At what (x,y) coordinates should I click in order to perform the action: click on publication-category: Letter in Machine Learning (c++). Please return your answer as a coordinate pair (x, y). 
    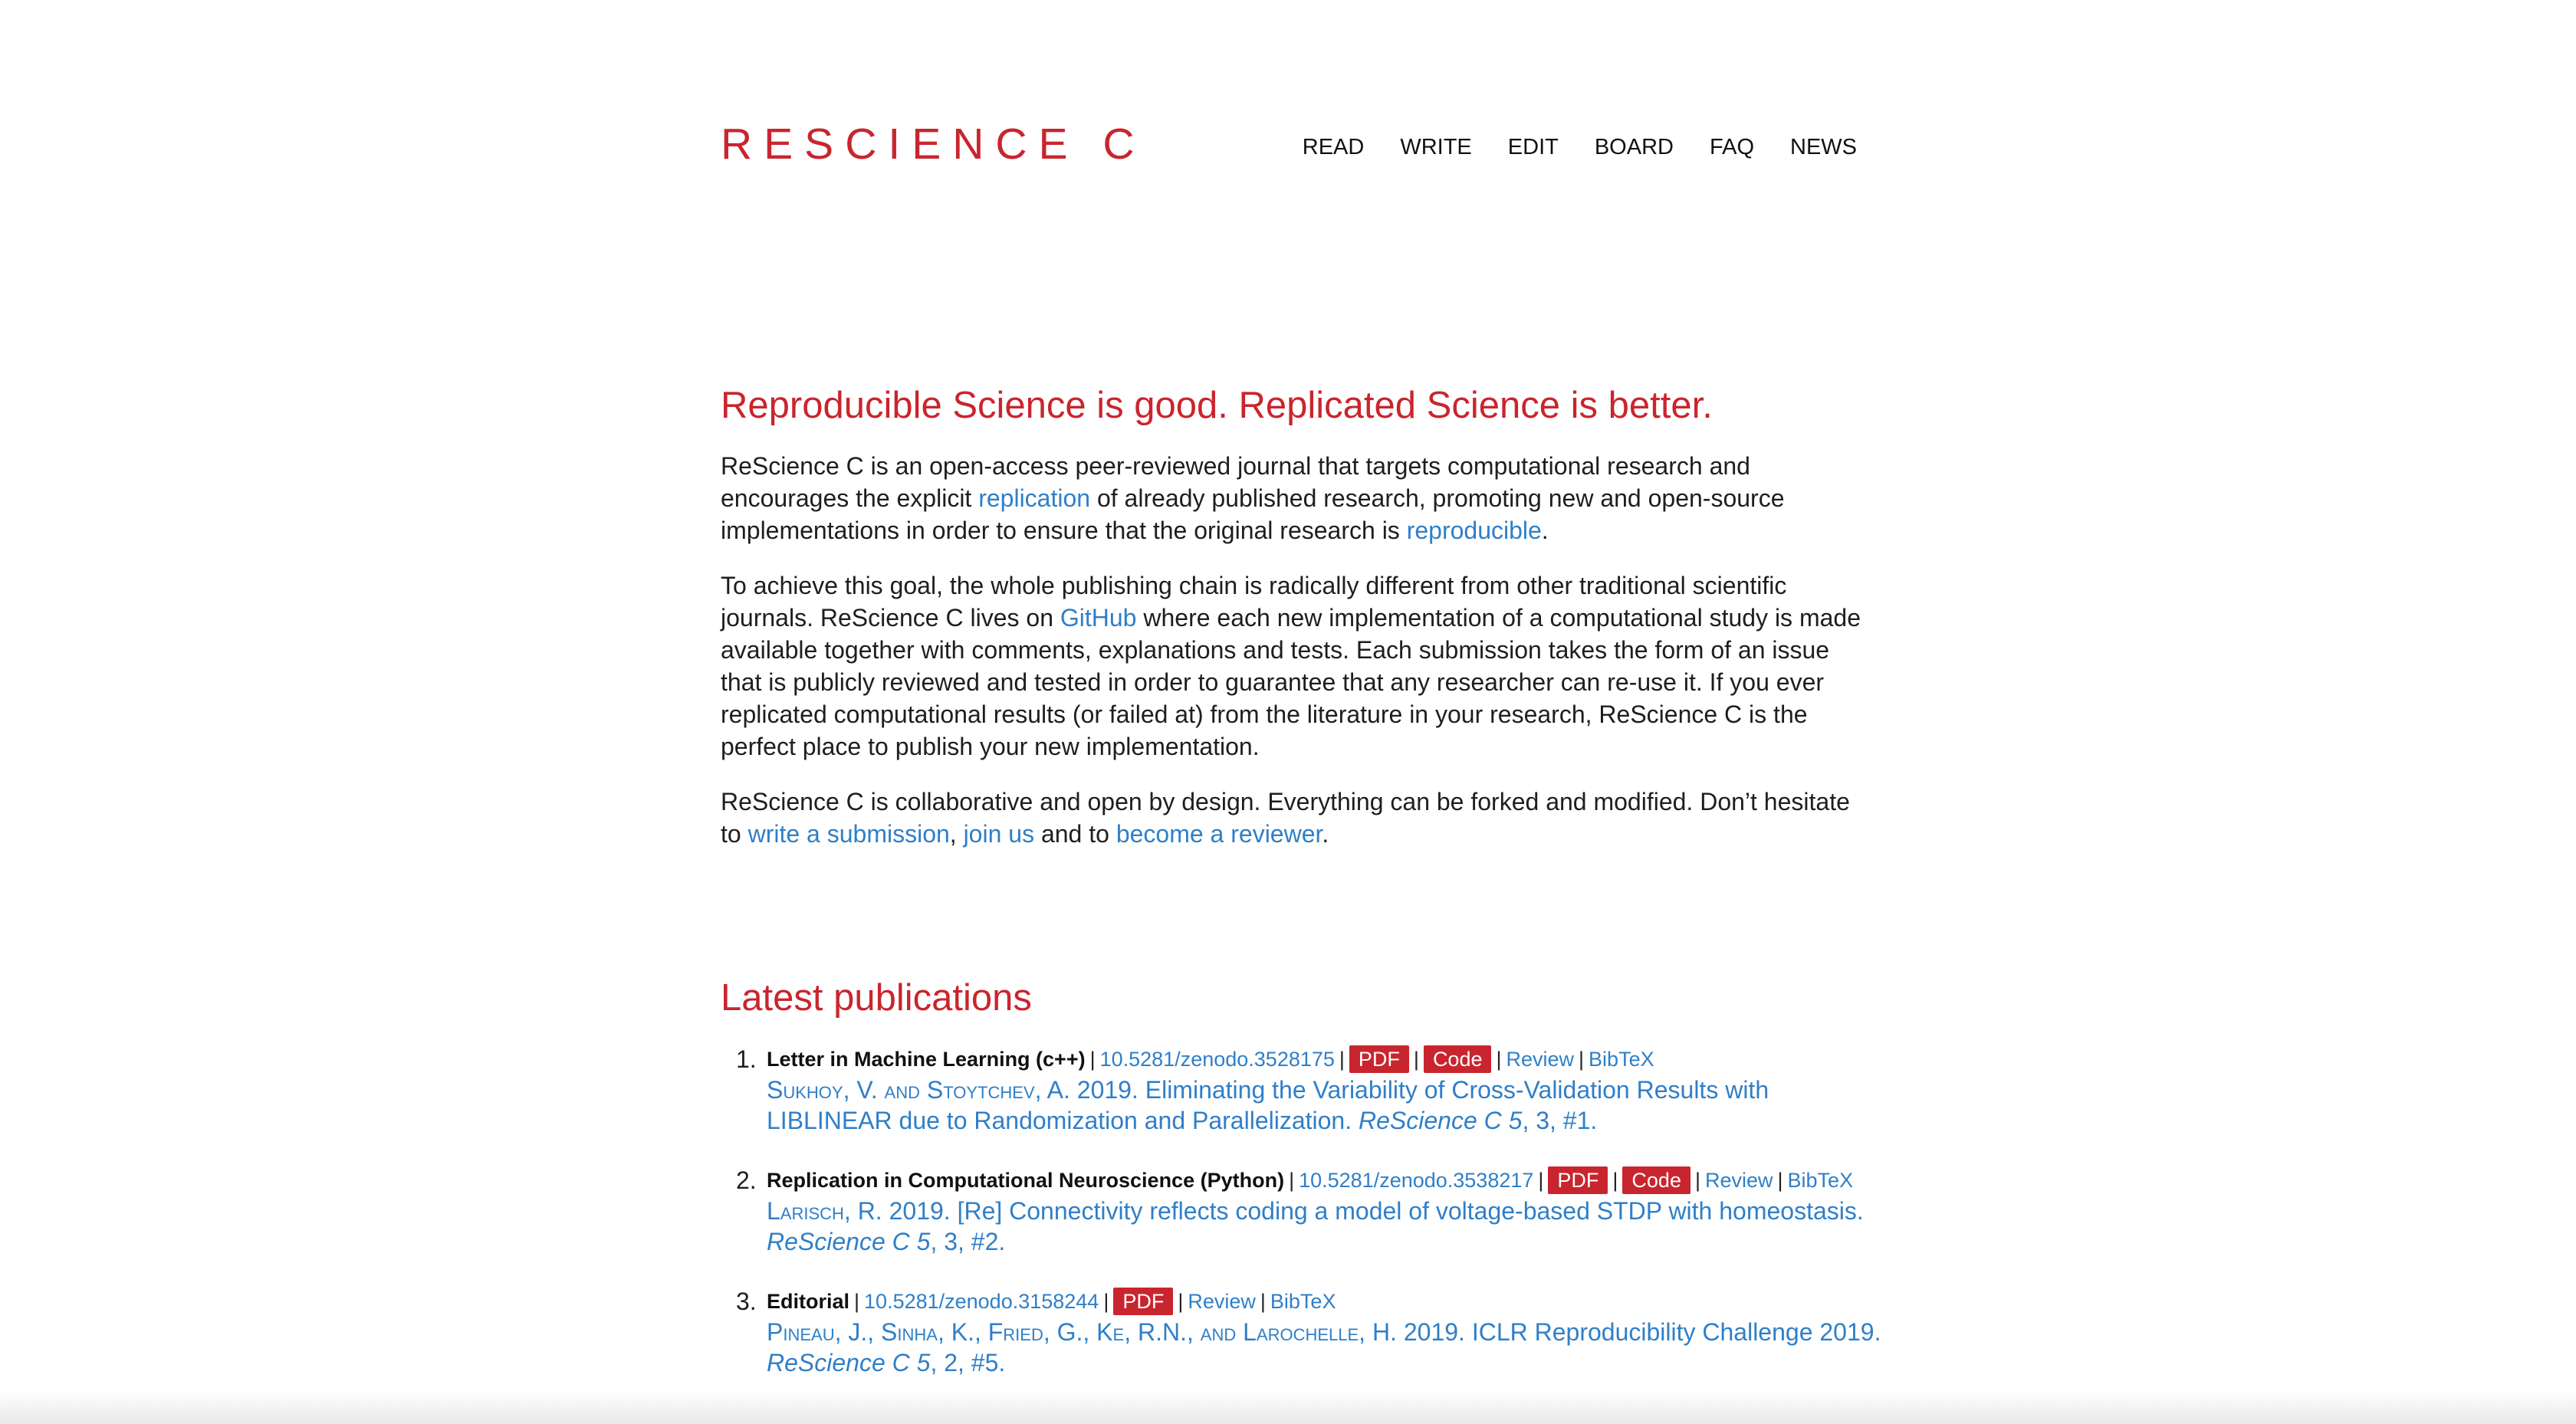
    Looking at the image, I should click on (927, 1060).